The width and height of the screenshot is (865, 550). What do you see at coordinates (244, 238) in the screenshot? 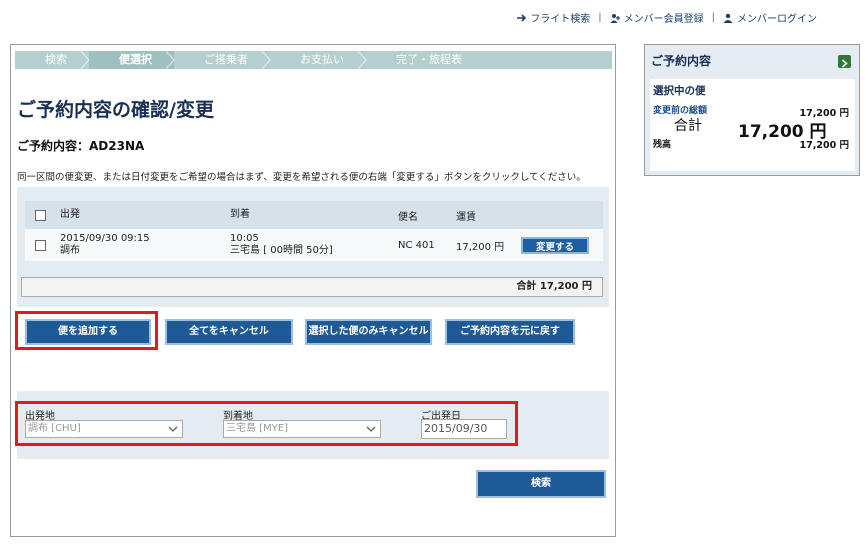
I see `arrival-time: 10:05` at bounding box center [244, 238].